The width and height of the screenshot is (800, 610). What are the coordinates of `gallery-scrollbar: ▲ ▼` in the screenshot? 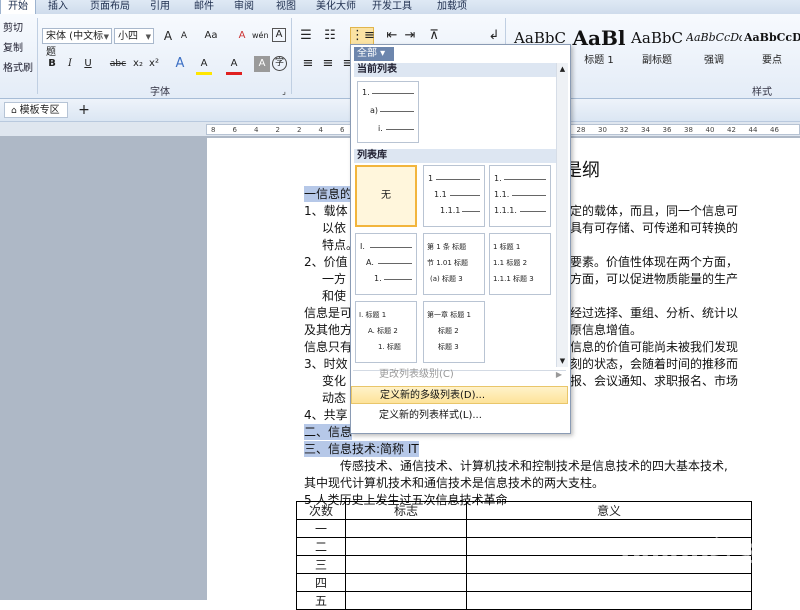 It's located at (562, 215).